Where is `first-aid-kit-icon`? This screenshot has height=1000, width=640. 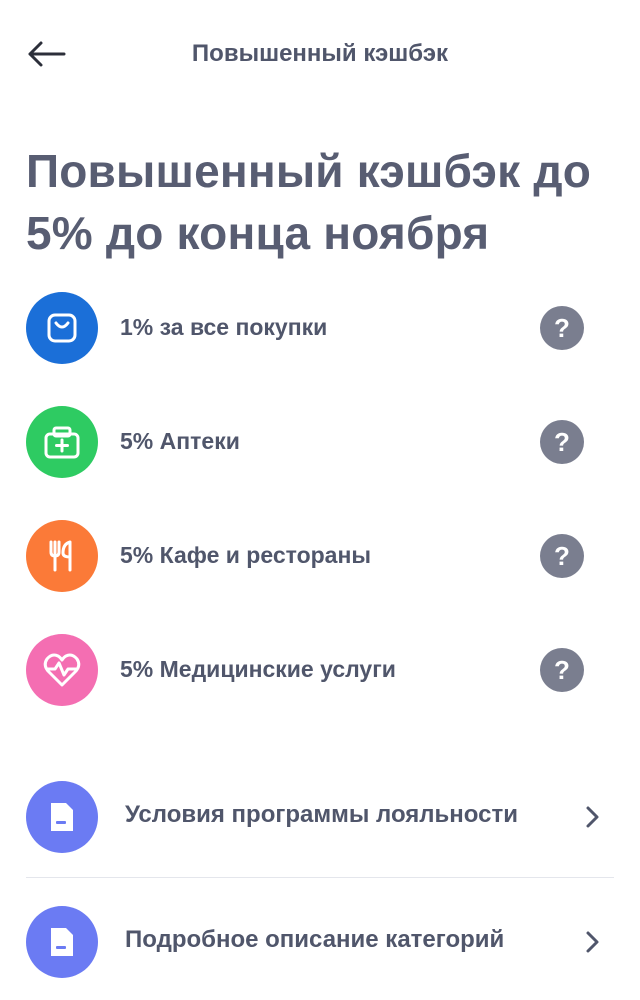 first-aid-kit-icon is located at coordinates (62, 442).